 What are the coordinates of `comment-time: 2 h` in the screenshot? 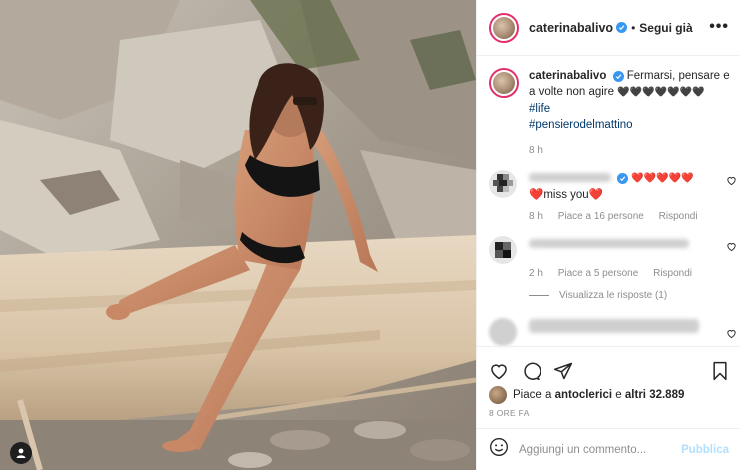 It's located at (536, 273).